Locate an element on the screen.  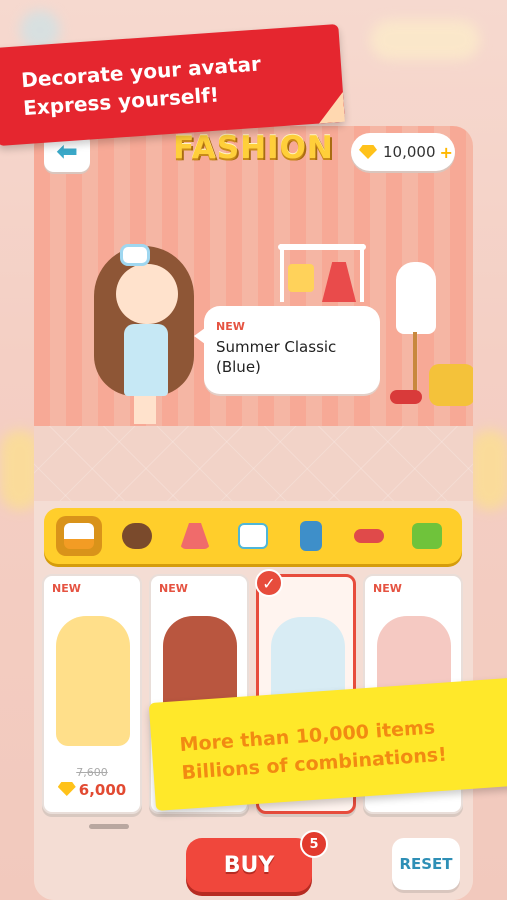
clothes-rack is located at coordinates (322, 274).